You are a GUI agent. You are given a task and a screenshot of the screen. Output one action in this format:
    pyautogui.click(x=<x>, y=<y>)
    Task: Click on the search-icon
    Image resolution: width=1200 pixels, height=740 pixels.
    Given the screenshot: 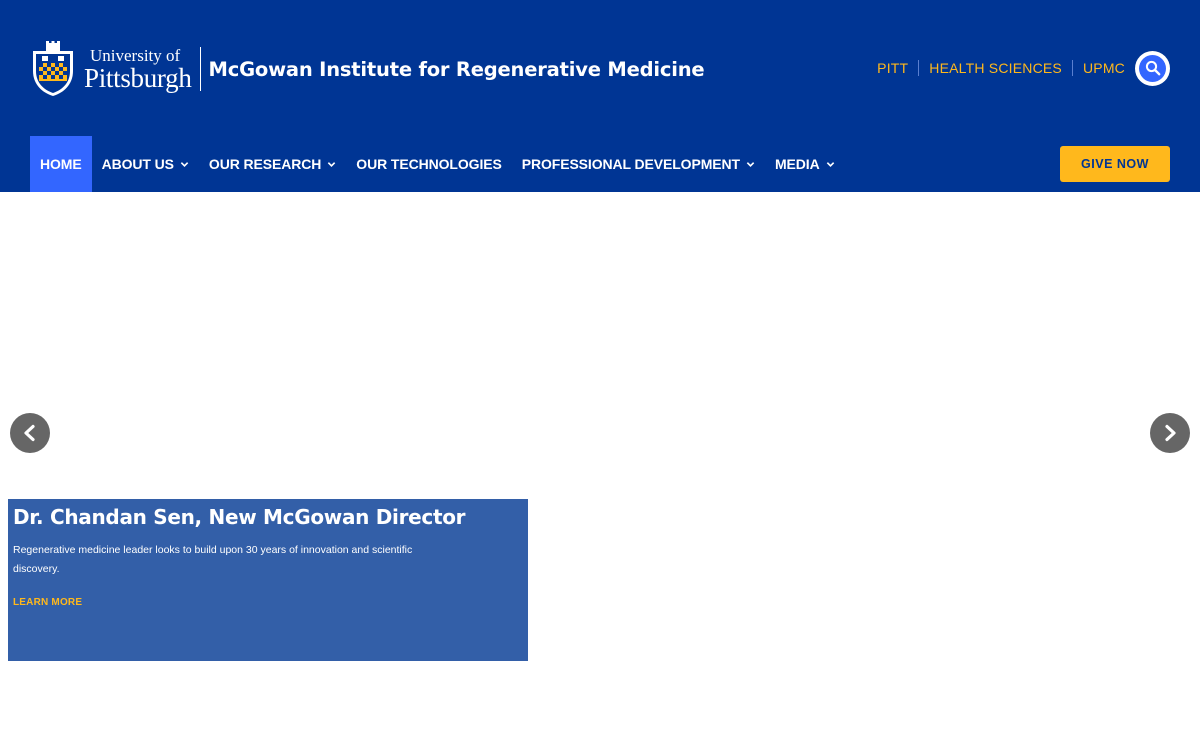 What is the action you would take?
    pyautogui.click(x=1152, y=68)
    